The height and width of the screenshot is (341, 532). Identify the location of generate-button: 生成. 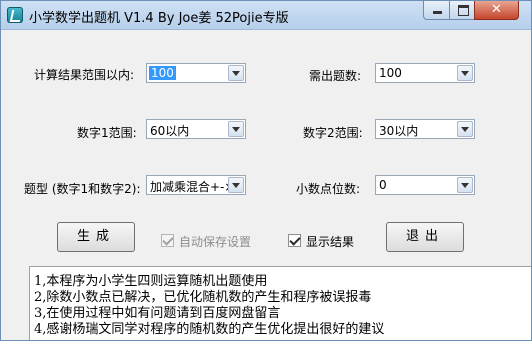
(96, 237).